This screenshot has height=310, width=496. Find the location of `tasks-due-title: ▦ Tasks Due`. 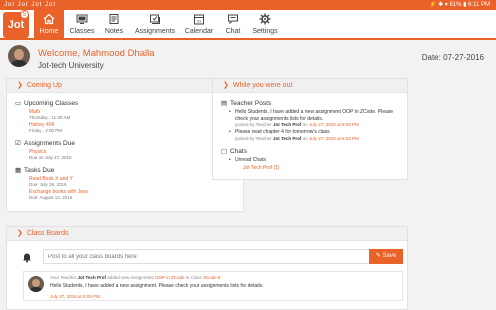

tasks-due-title: ▦ Tasks Due is located at coordinates (35, 170).